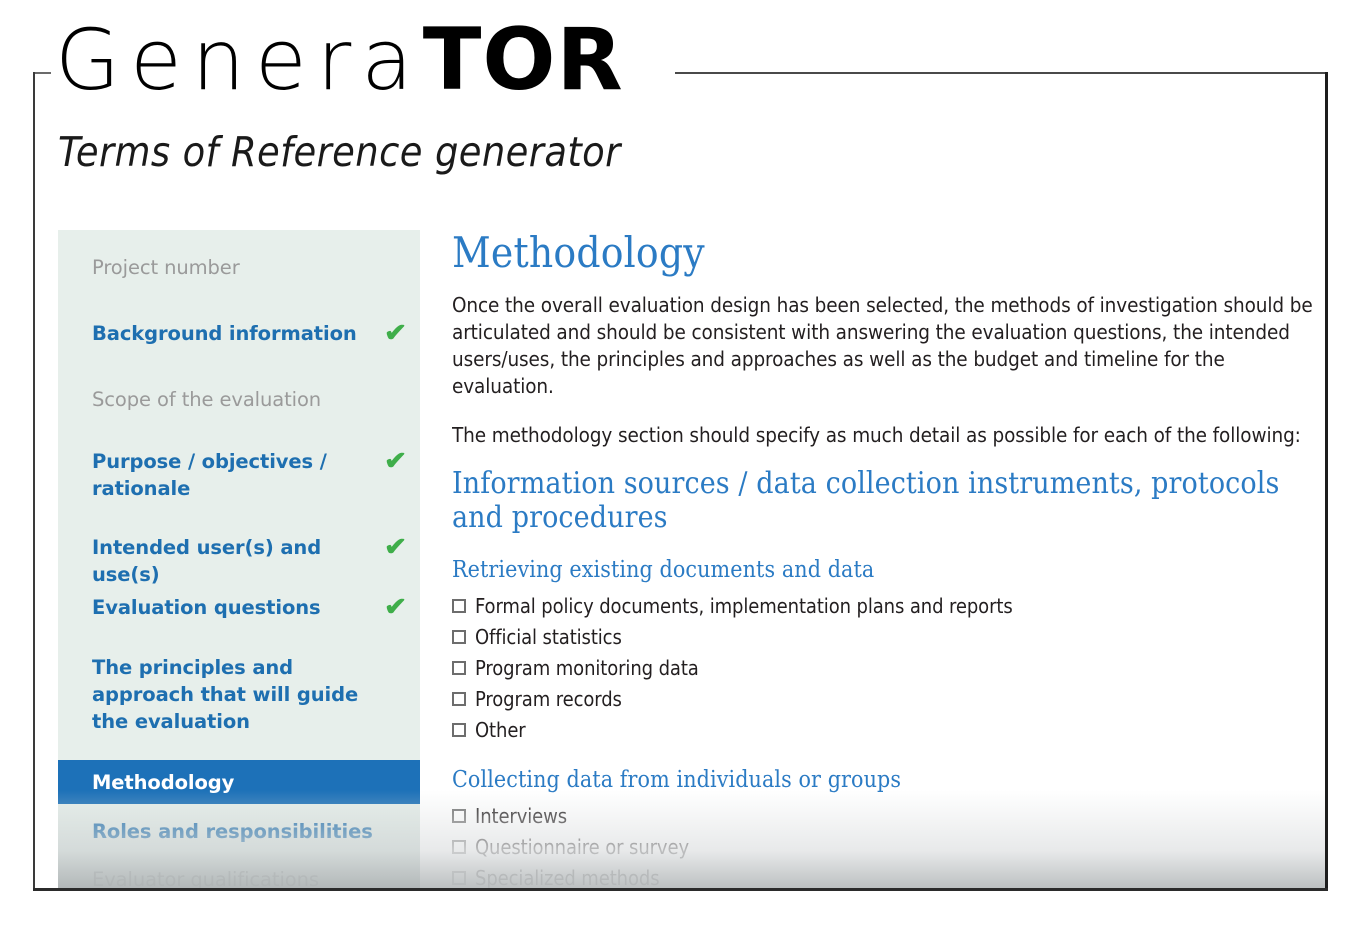 This screenshot has height=925, width=1353. I want to click on sidebar-item-label: Methodology, so click(163, 782).